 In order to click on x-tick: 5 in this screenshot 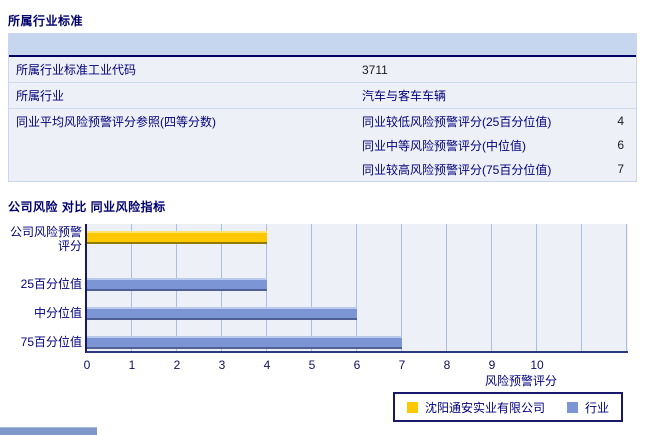, I will do `click(312, 365)`.